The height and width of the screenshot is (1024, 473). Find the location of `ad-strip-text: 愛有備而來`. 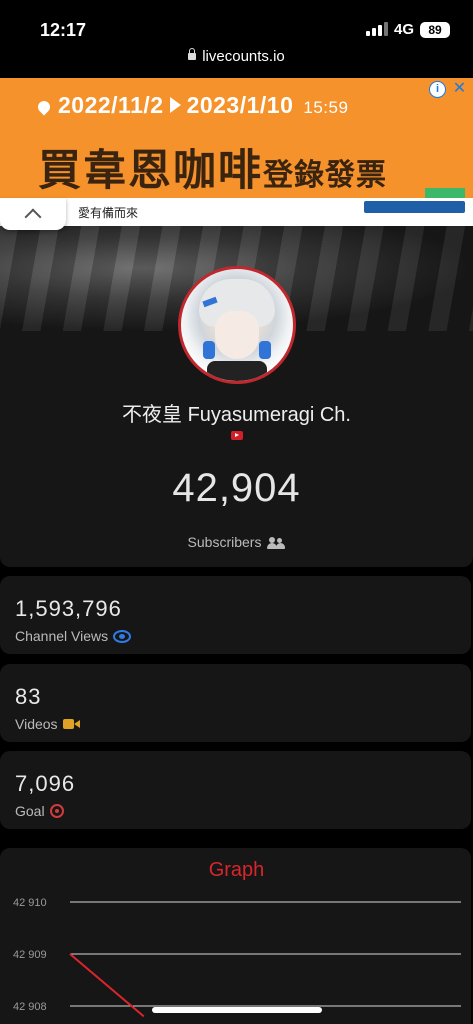

ad-strip-text: 愛有備而來 is located at coordinates (108, 213).